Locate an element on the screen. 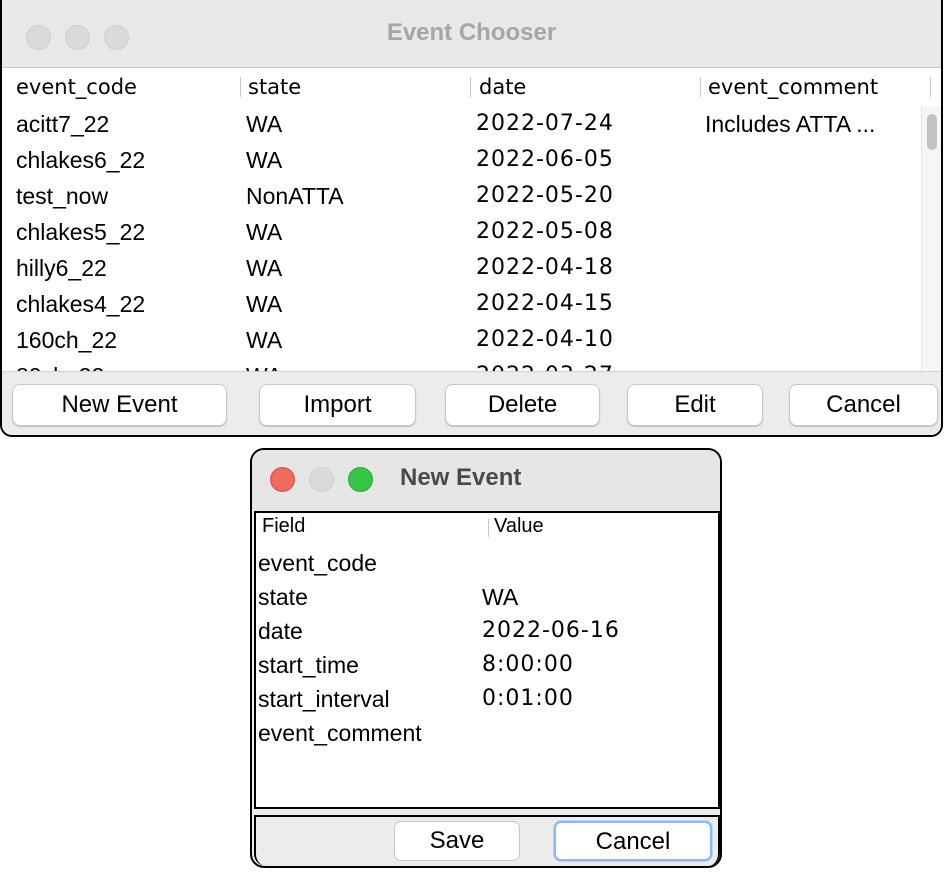  column-header-value: Value is located at coordinates (519, 526).